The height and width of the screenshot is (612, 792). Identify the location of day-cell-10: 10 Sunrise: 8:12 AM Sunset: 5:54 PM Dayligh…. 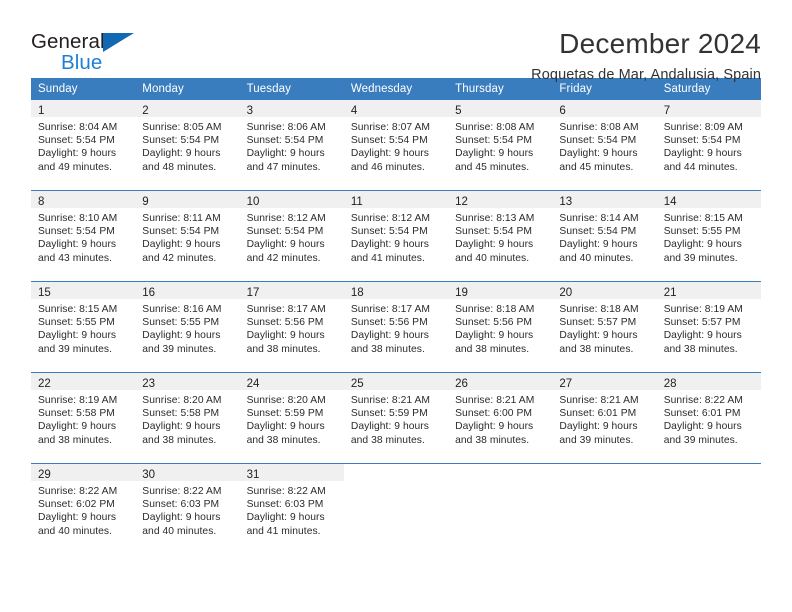
(291, 236).